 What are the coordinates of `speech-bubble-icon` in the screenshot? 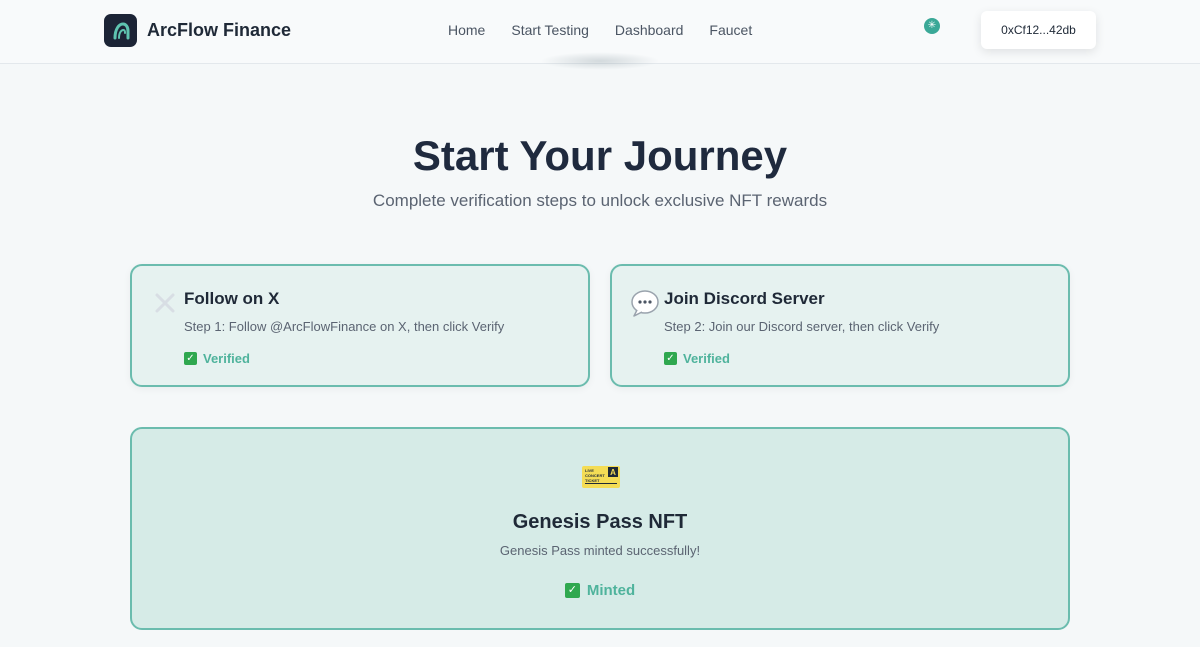 It's located at (645, 303).